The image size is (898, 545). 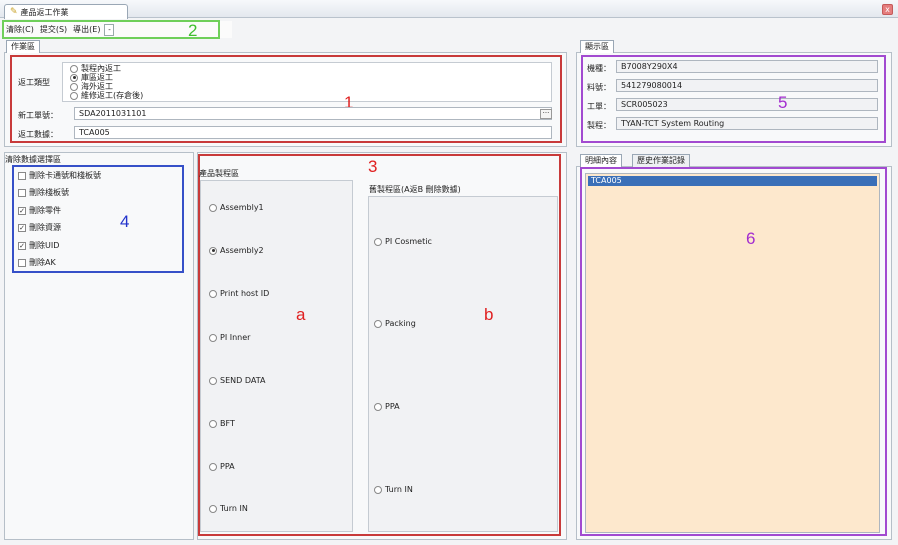 What do you see at coordinates (395, 323) in the screenshot?
I see `old-route-option: Packing` at bounding box center [395, 323].